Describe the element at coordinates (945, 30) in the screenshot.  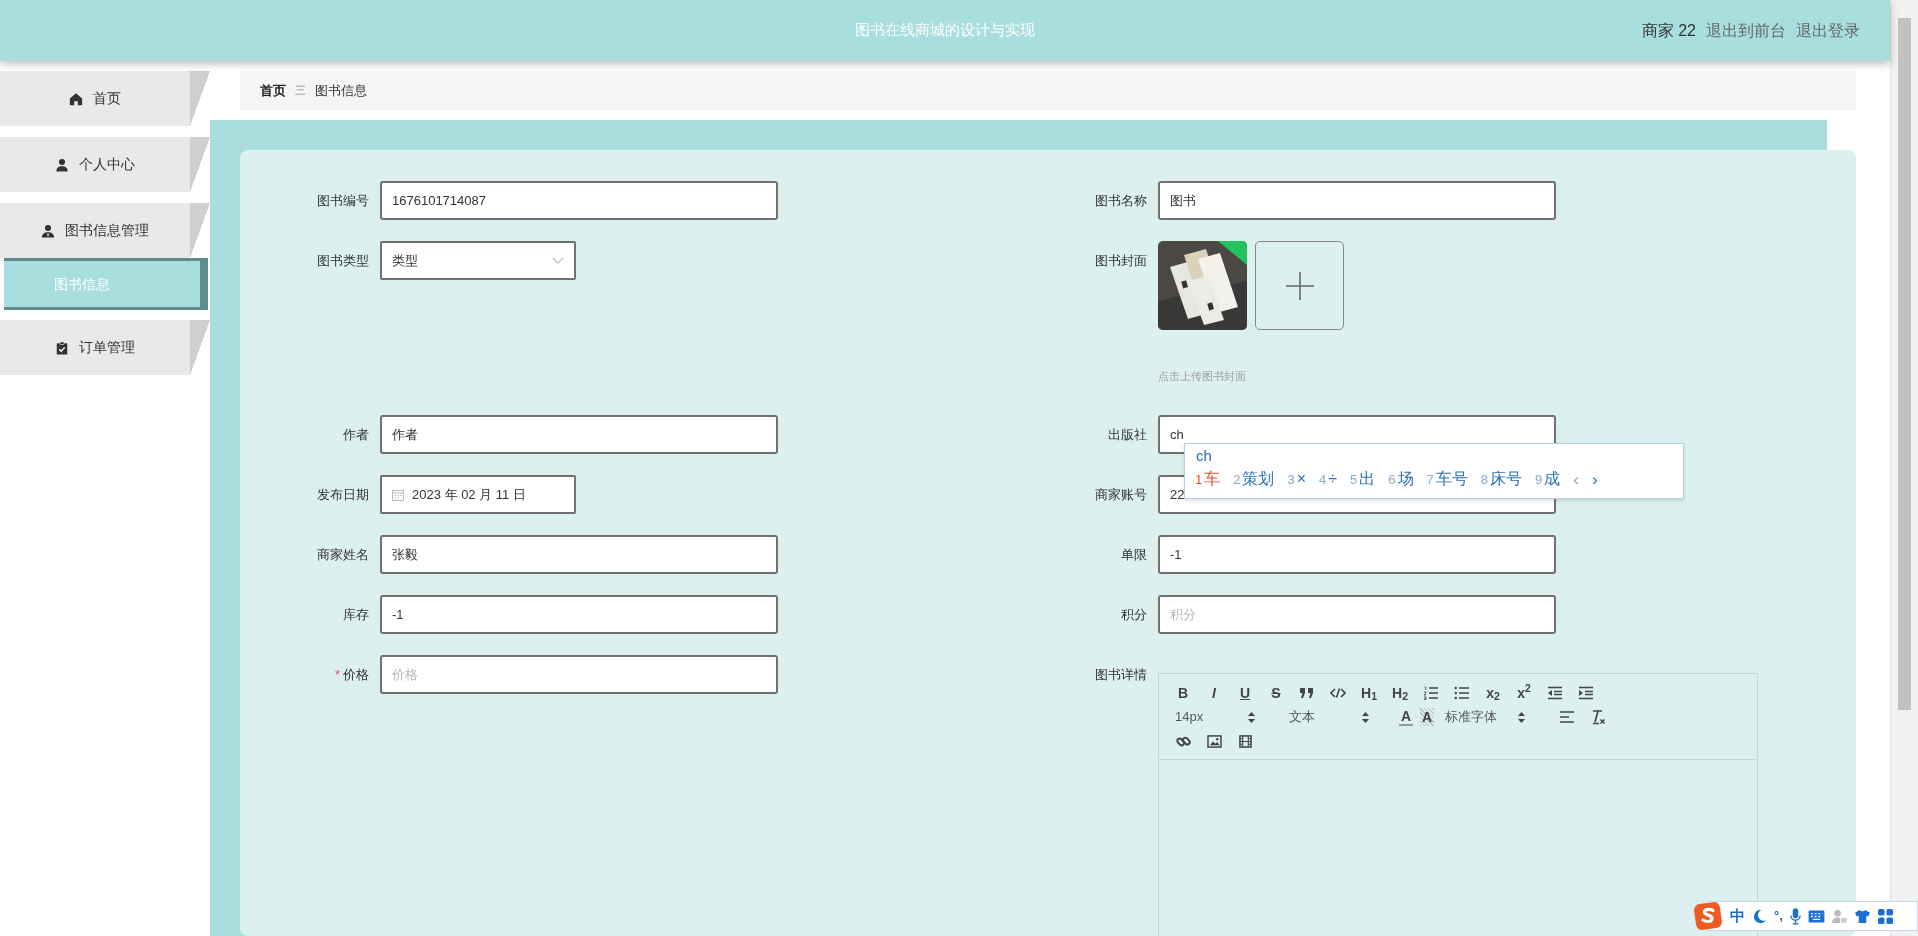
I see `app-title: 图书在线商城的设计与实现` at that location.